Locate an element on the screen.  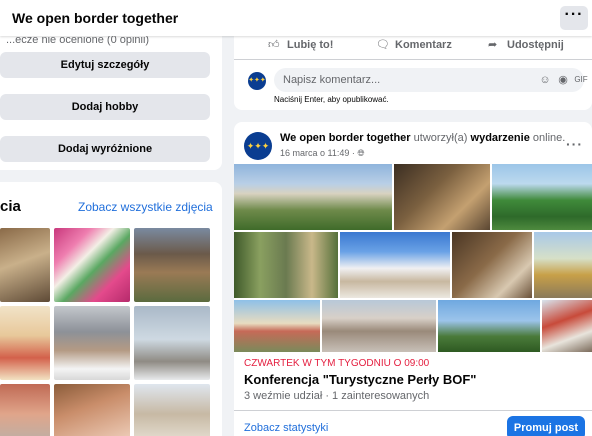
post-verb: utworzył(a) is located at coordinates (440, 138).